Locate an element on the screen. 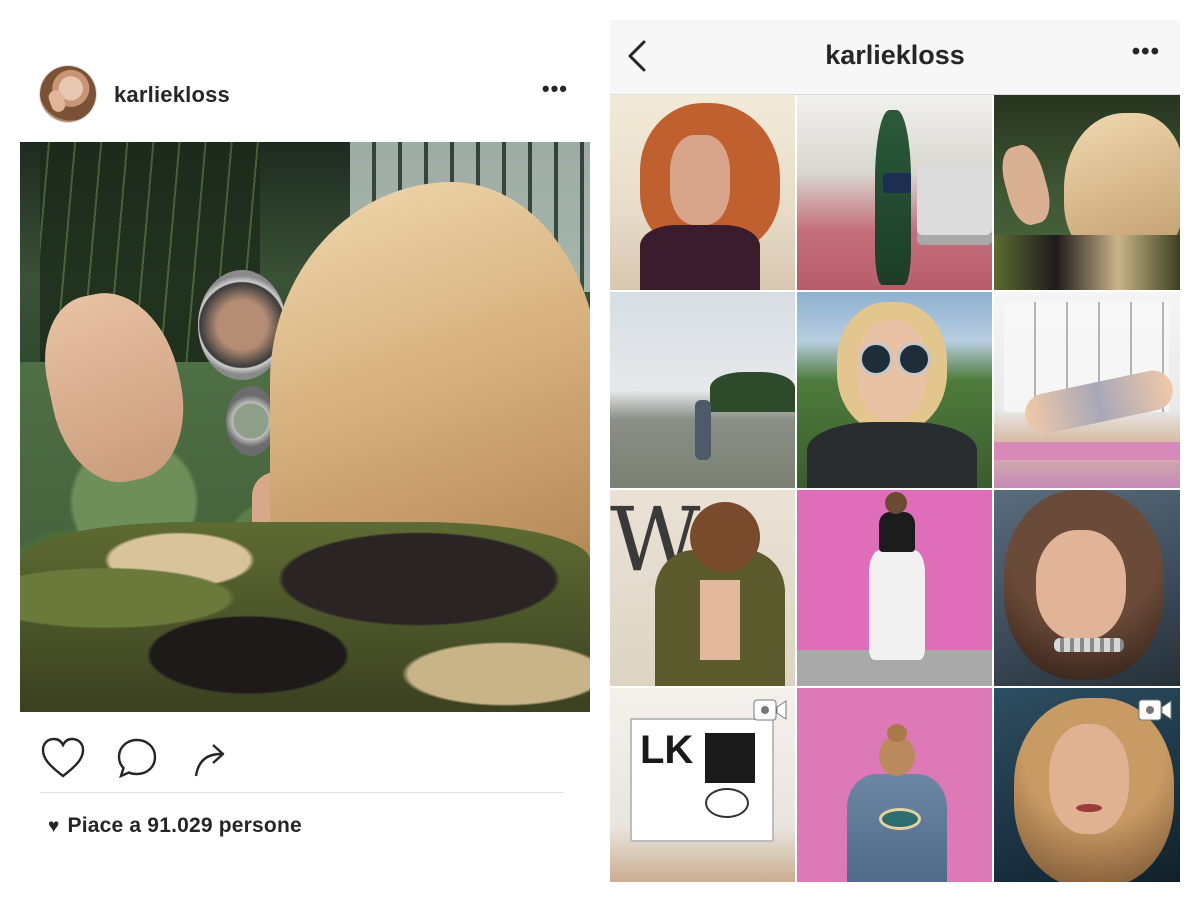 The image size is (1200, 900). post-more-button: ••• is located at coordinates (555, 89).